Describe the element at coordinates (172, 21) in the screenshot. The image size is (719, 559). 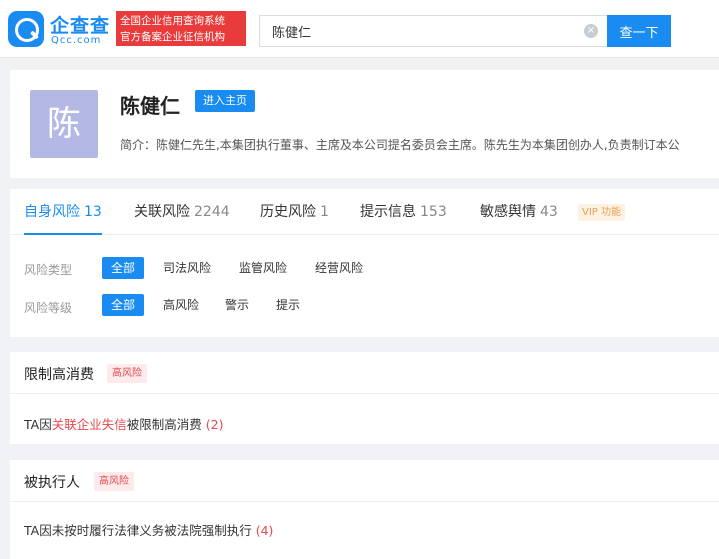
I see `slogan-line-1: 全国企业信用查询系统` at that location.